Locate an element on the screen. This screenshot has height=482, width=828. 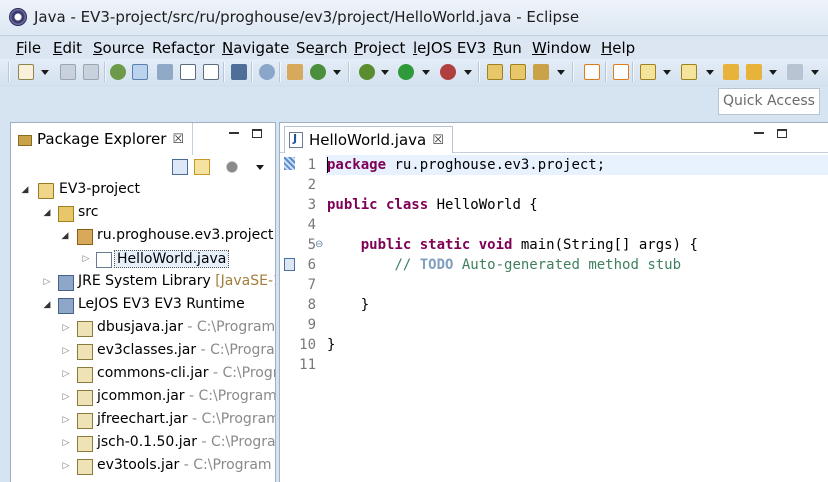
external-tools-dropdown-icon is located at coordinates (468, 72).